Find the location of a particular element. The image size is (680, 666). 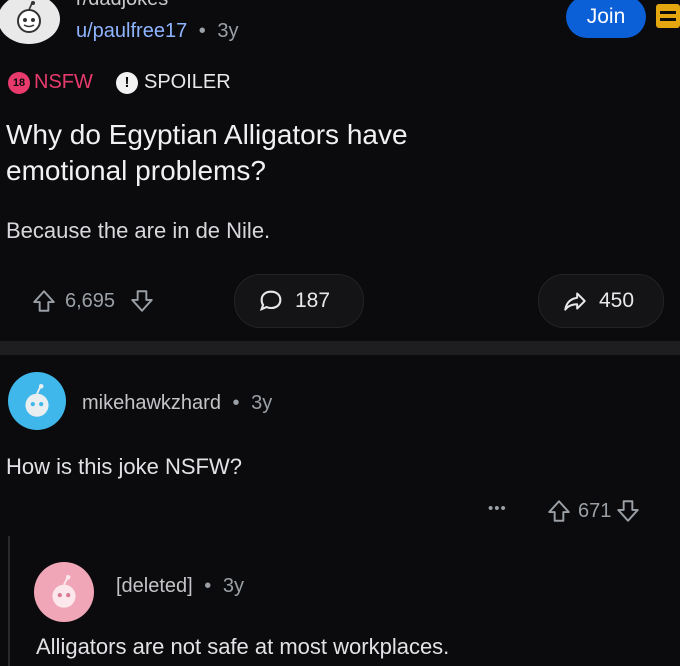

spoiler-tag: ! SPOILER is located at coordinates (173, 82).